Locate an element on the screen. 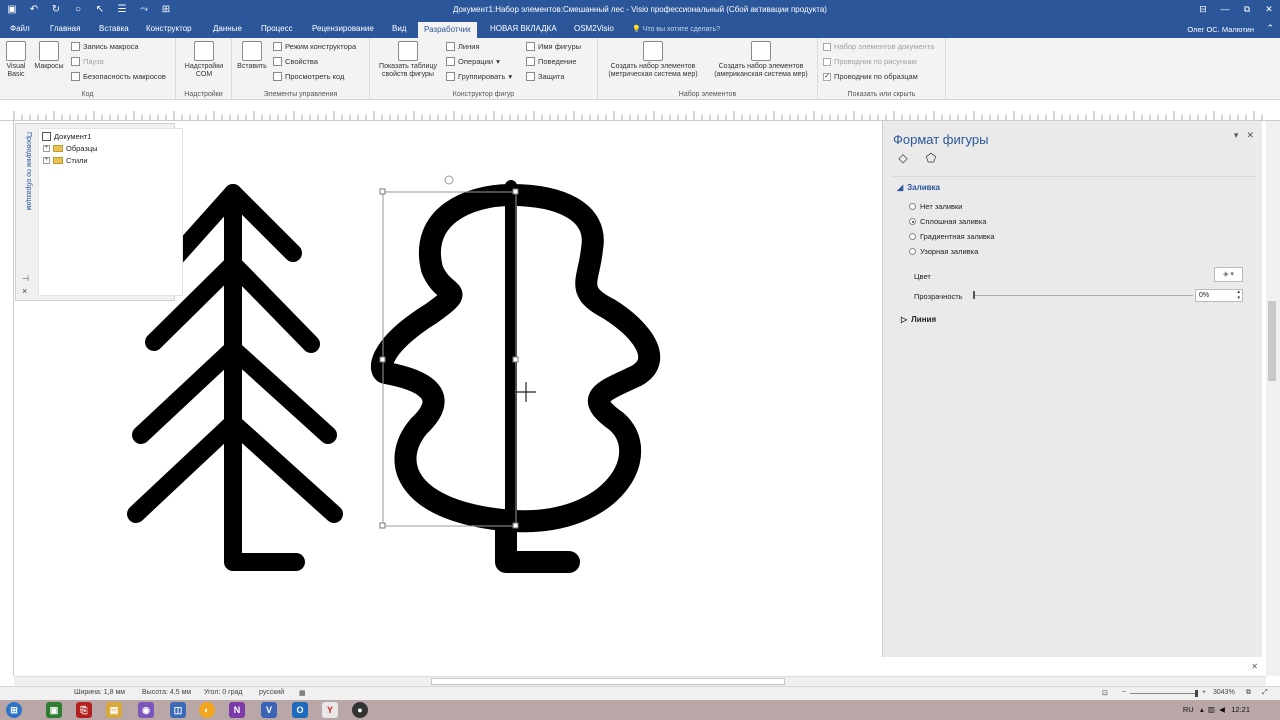 The height and width of the screenshot is (720, 1280). app-icon-1: ▣ is located at coordinates (54, 710).